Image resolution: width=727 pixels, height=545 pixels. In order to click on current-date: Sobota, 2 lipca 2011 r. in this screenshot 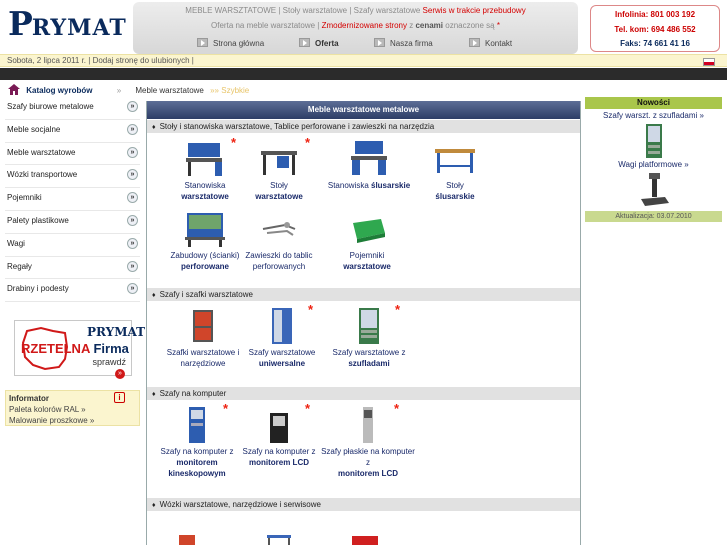, I will do `click(47, 60)`.